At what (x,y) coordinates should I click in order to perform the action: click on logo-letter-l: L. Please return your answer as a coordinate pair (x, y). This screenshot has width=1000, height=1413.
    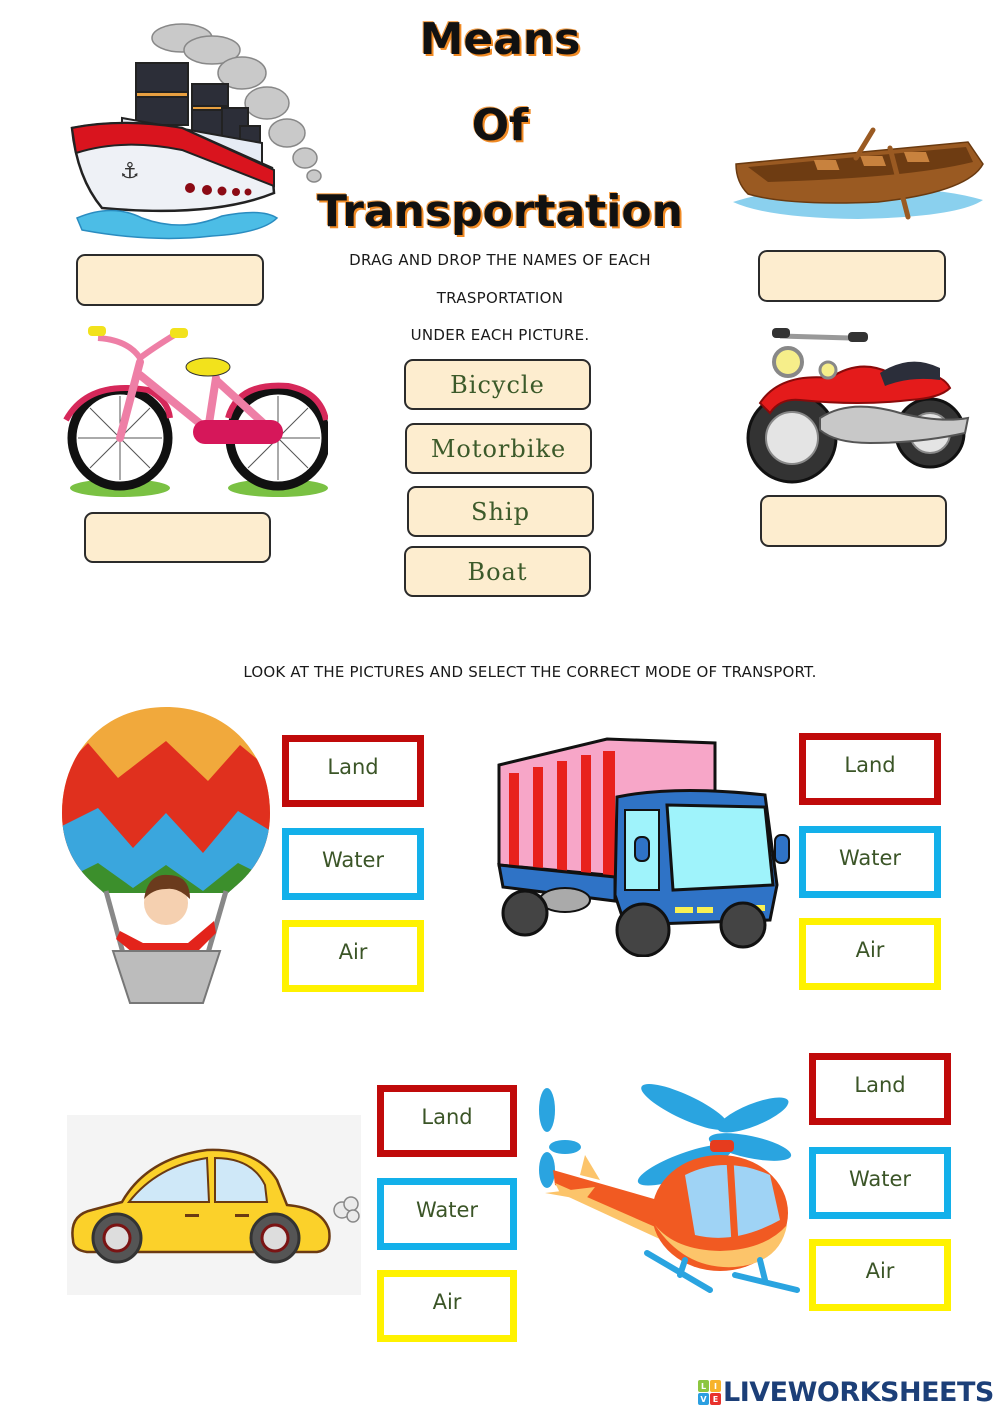
    Looking at the image, I should click on (703, 1386).